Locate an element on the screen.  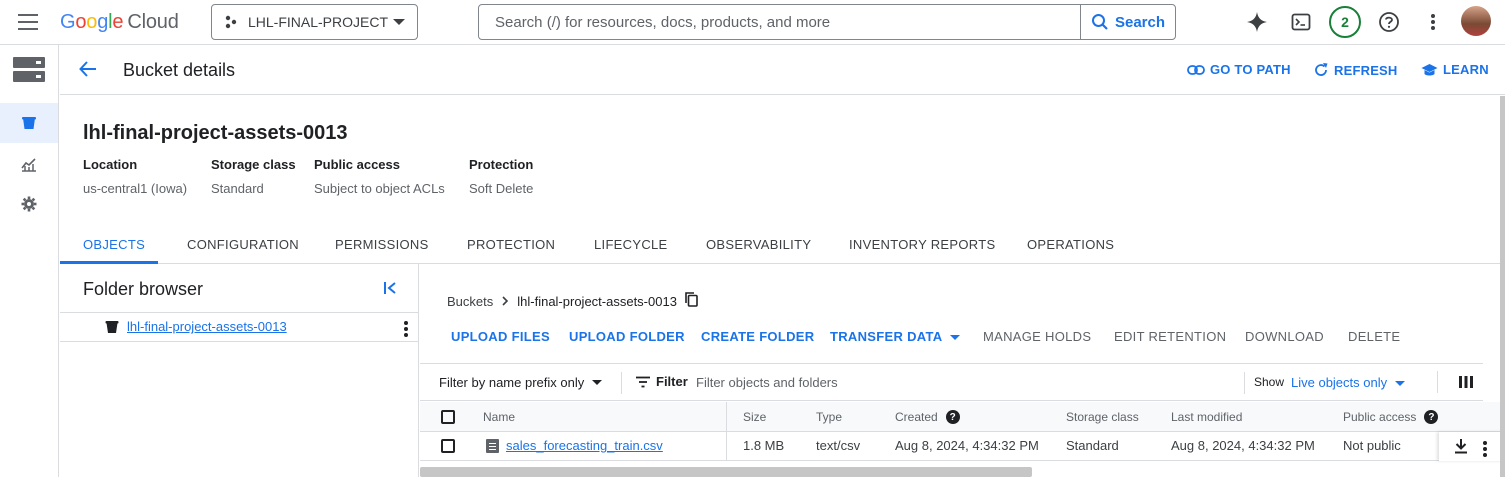
column-display-icon is located at coordinates (1466, 384).